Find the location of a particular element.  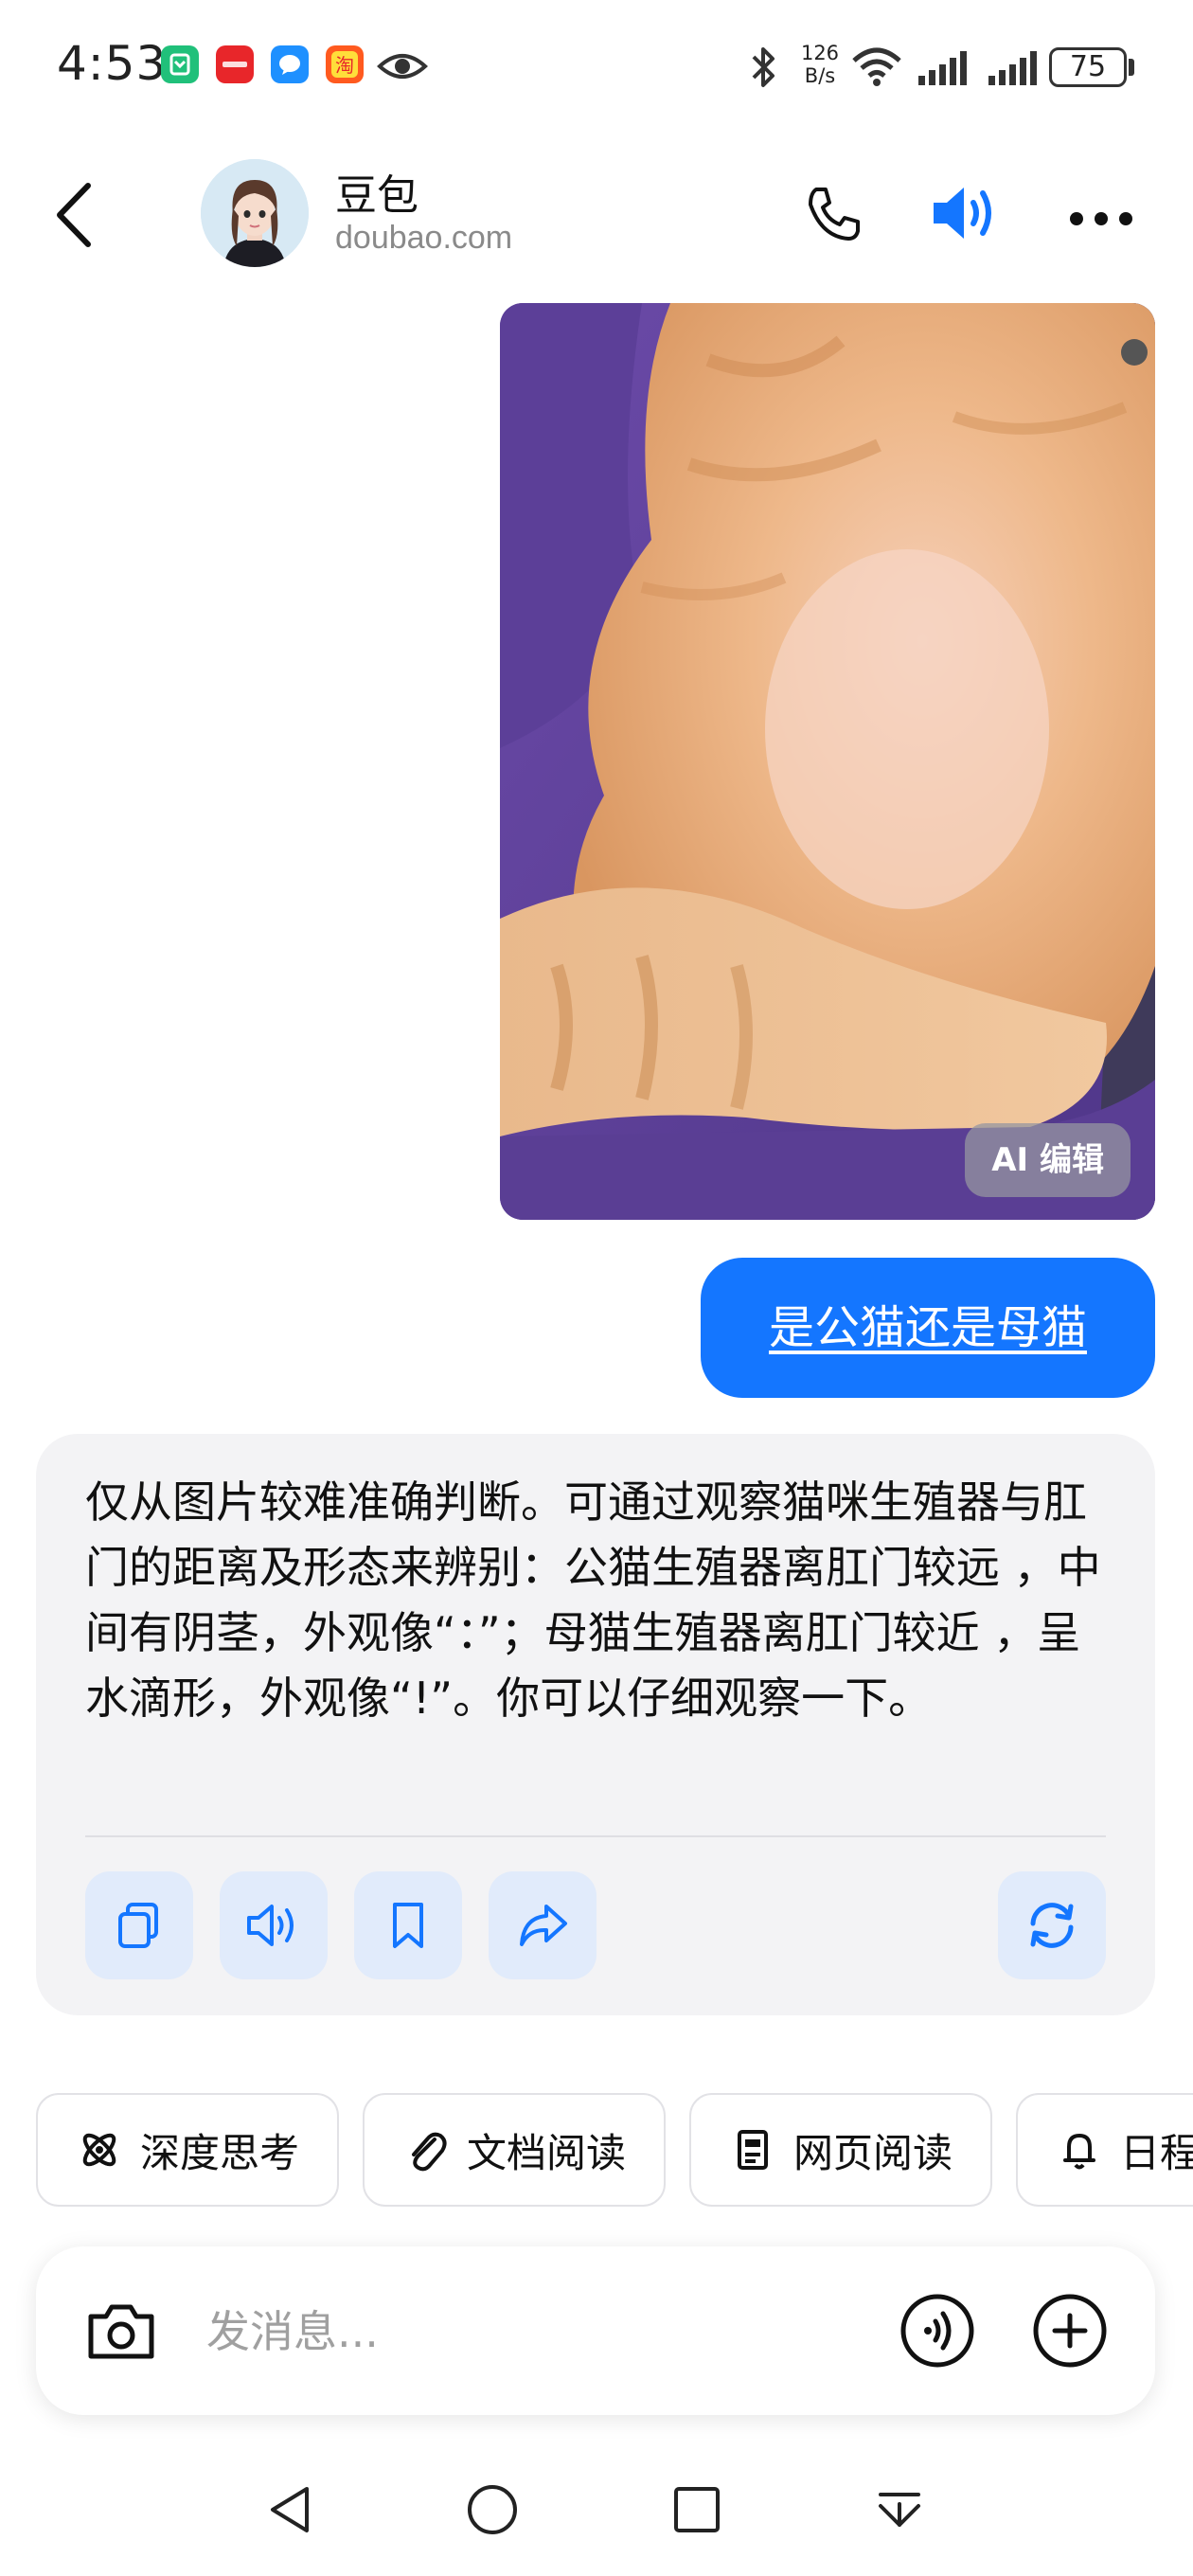

share-button is located at coordinates (542, 1925).